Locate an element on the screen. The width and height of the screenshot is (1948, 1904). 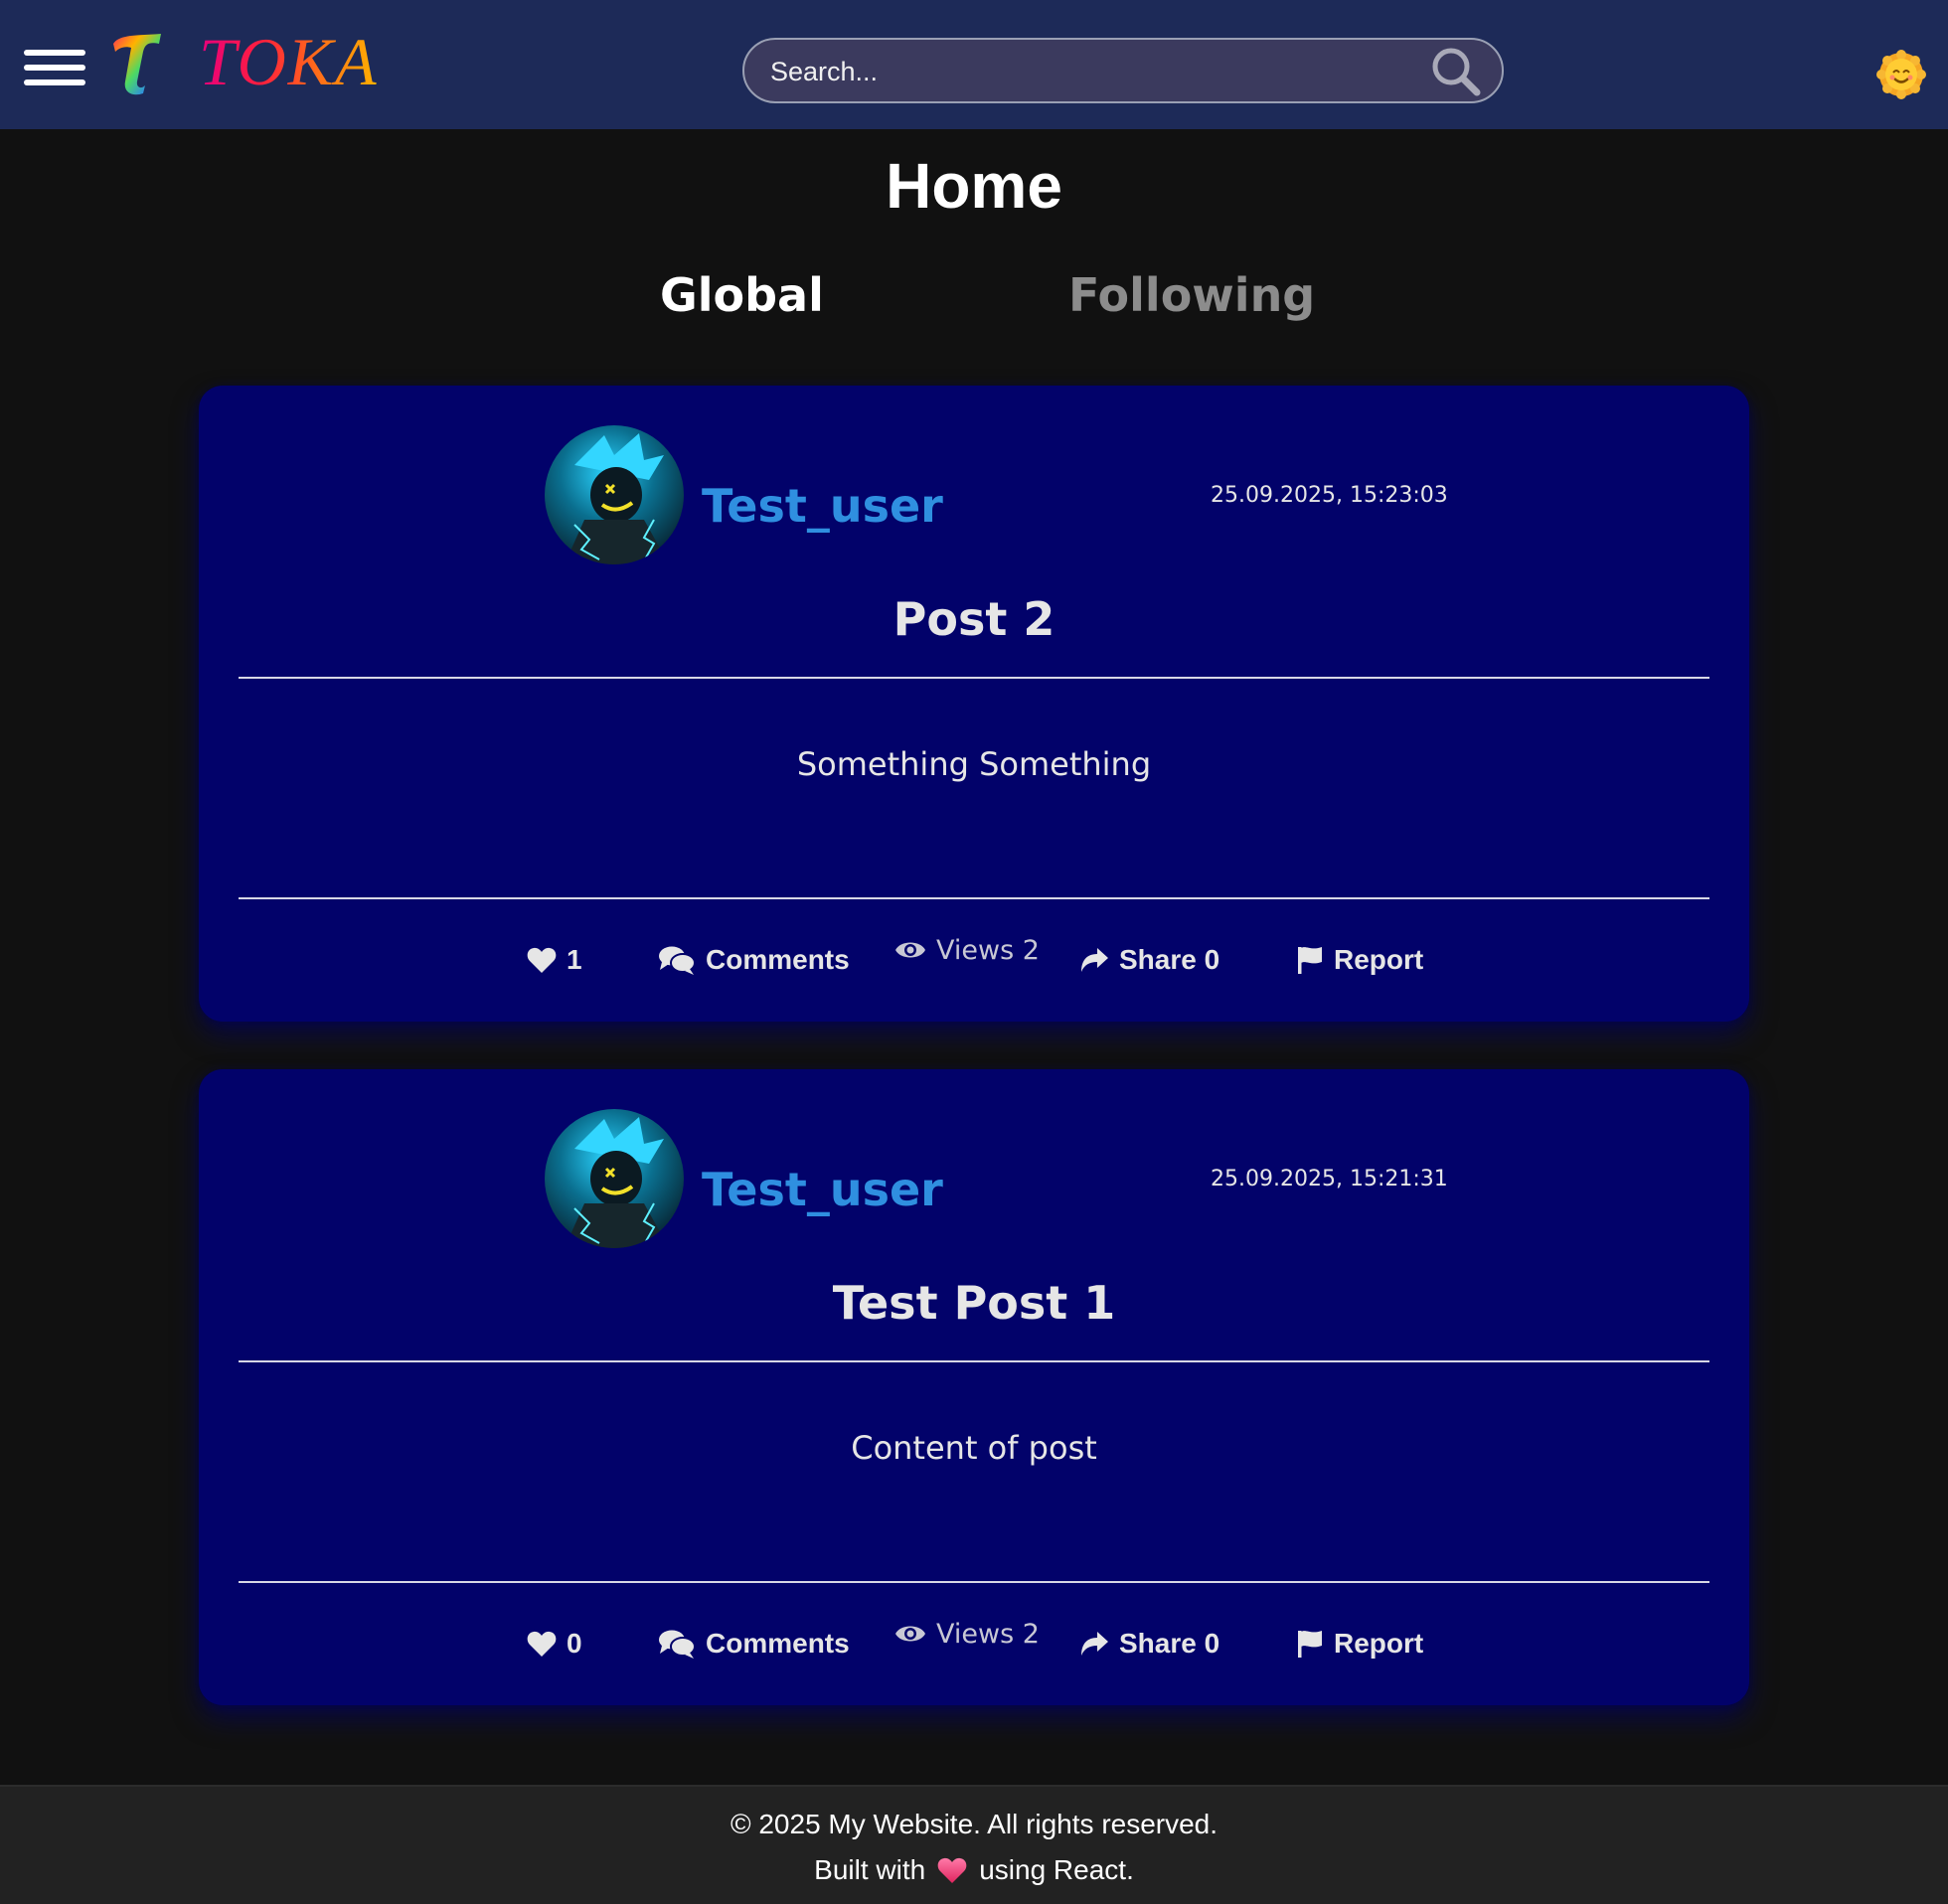
like-count: 0 is located at coordinates (574, 1643).